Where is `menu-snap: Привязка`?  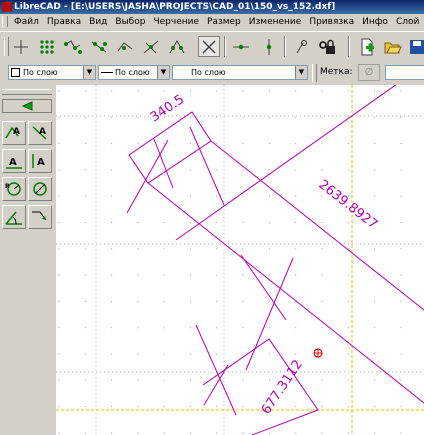
menu-snap: Привязка is located at coordinates (331, 22).